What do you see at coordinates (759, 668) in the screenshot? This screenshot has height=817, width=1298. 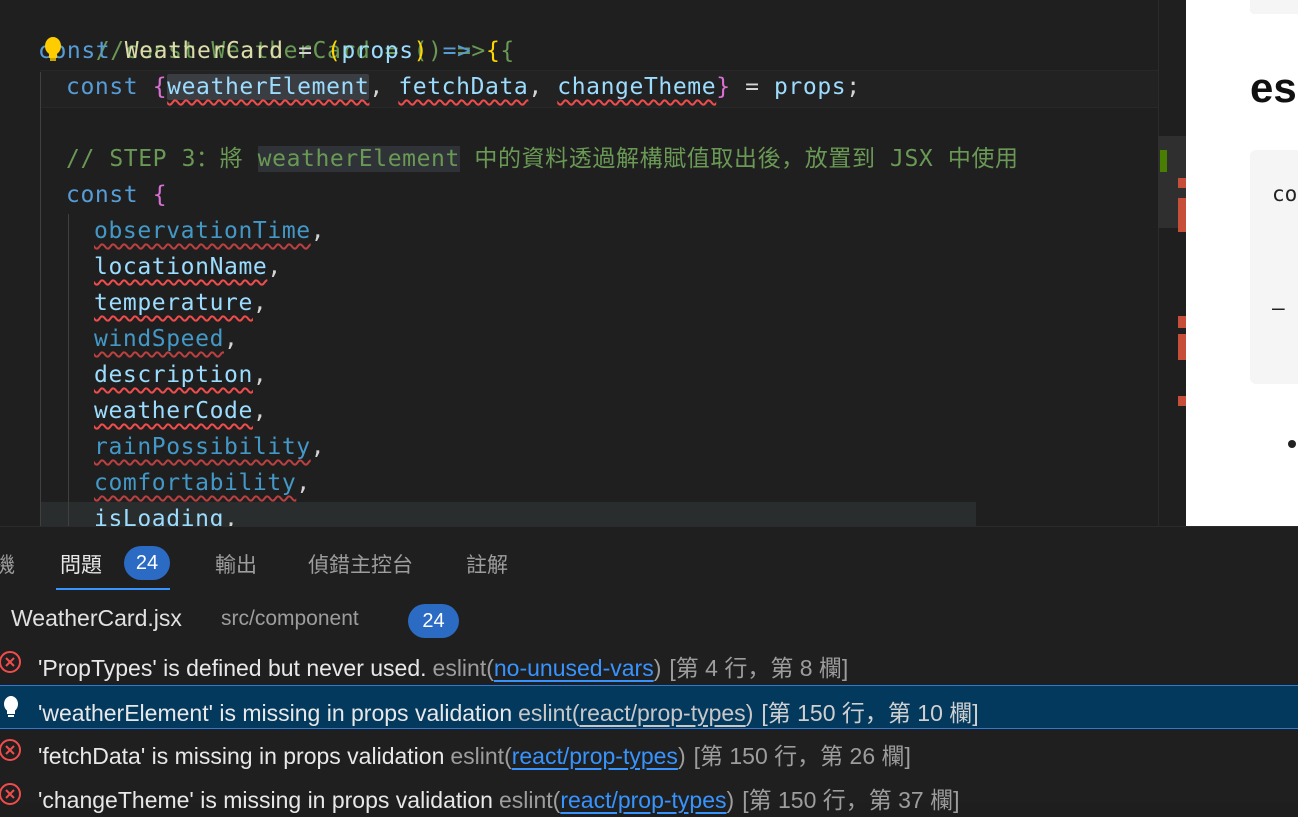 I see `problem-location: [第 4 行，第 8 欄]` at bounding box center [759, 668].